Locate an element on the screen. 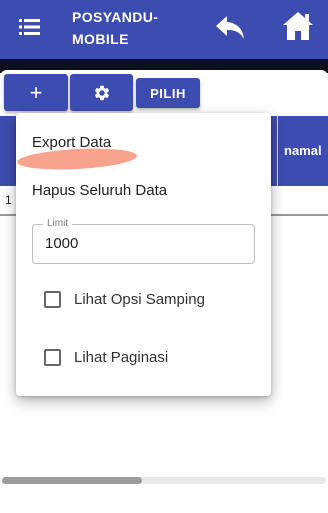  limit-label: Limit is located at coordinates (58, 223).